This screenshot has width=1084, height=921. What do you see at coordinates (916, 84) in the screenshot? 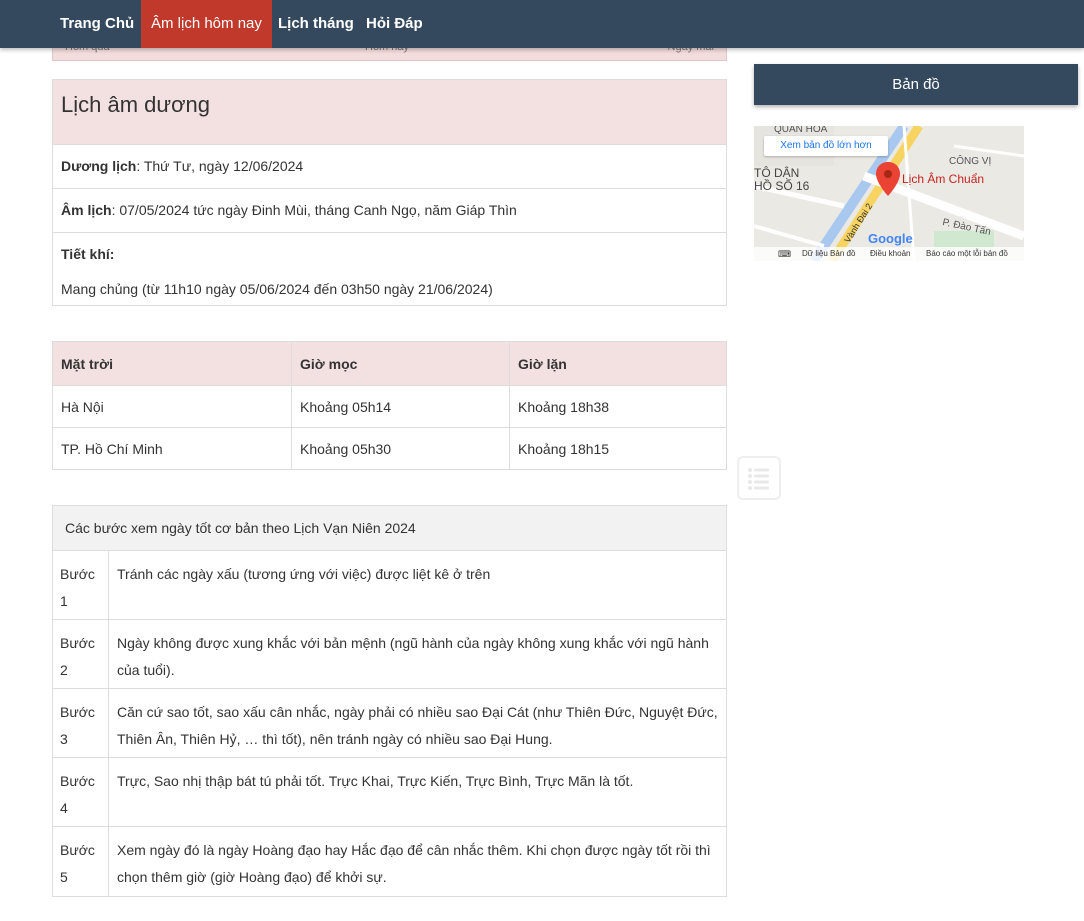
I see `map-heading-button: Bản đồ` at bounding box center [916, 84].